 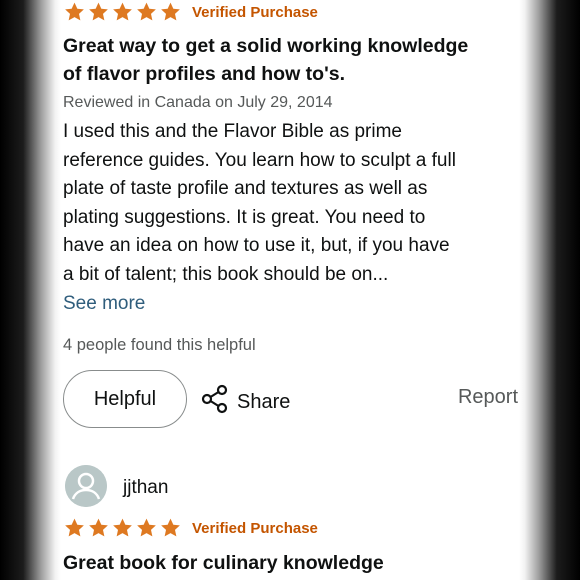 What do you see at coordinates (204, 74) in the screenshot?
I see `review-title-line: of flavor profiles and how to's.` at bounding box center [204, 74].